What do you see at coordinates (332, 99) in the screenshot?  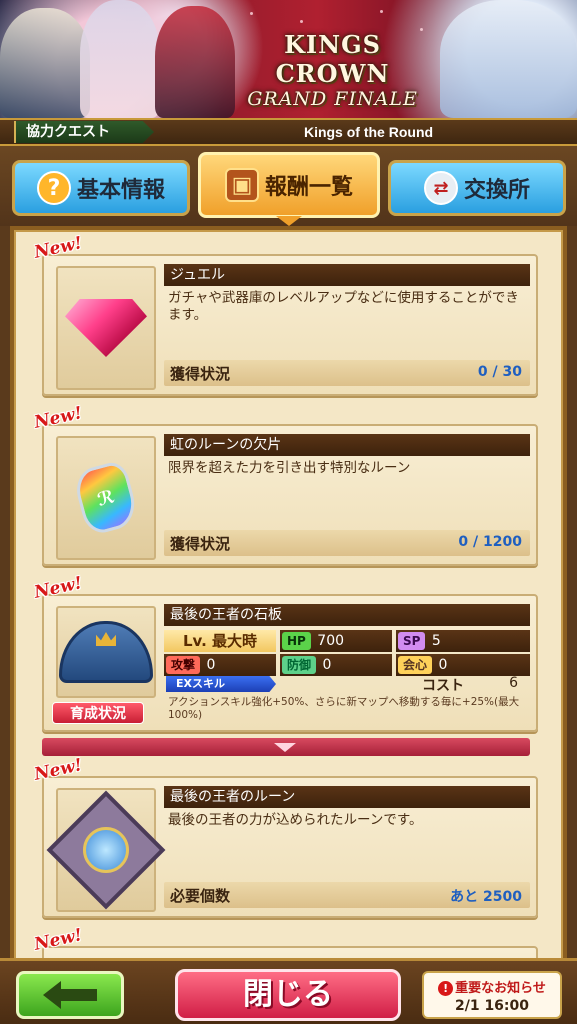 I see `logo-subtitle: GRAND FINALE` at bounding box center [332, 99].